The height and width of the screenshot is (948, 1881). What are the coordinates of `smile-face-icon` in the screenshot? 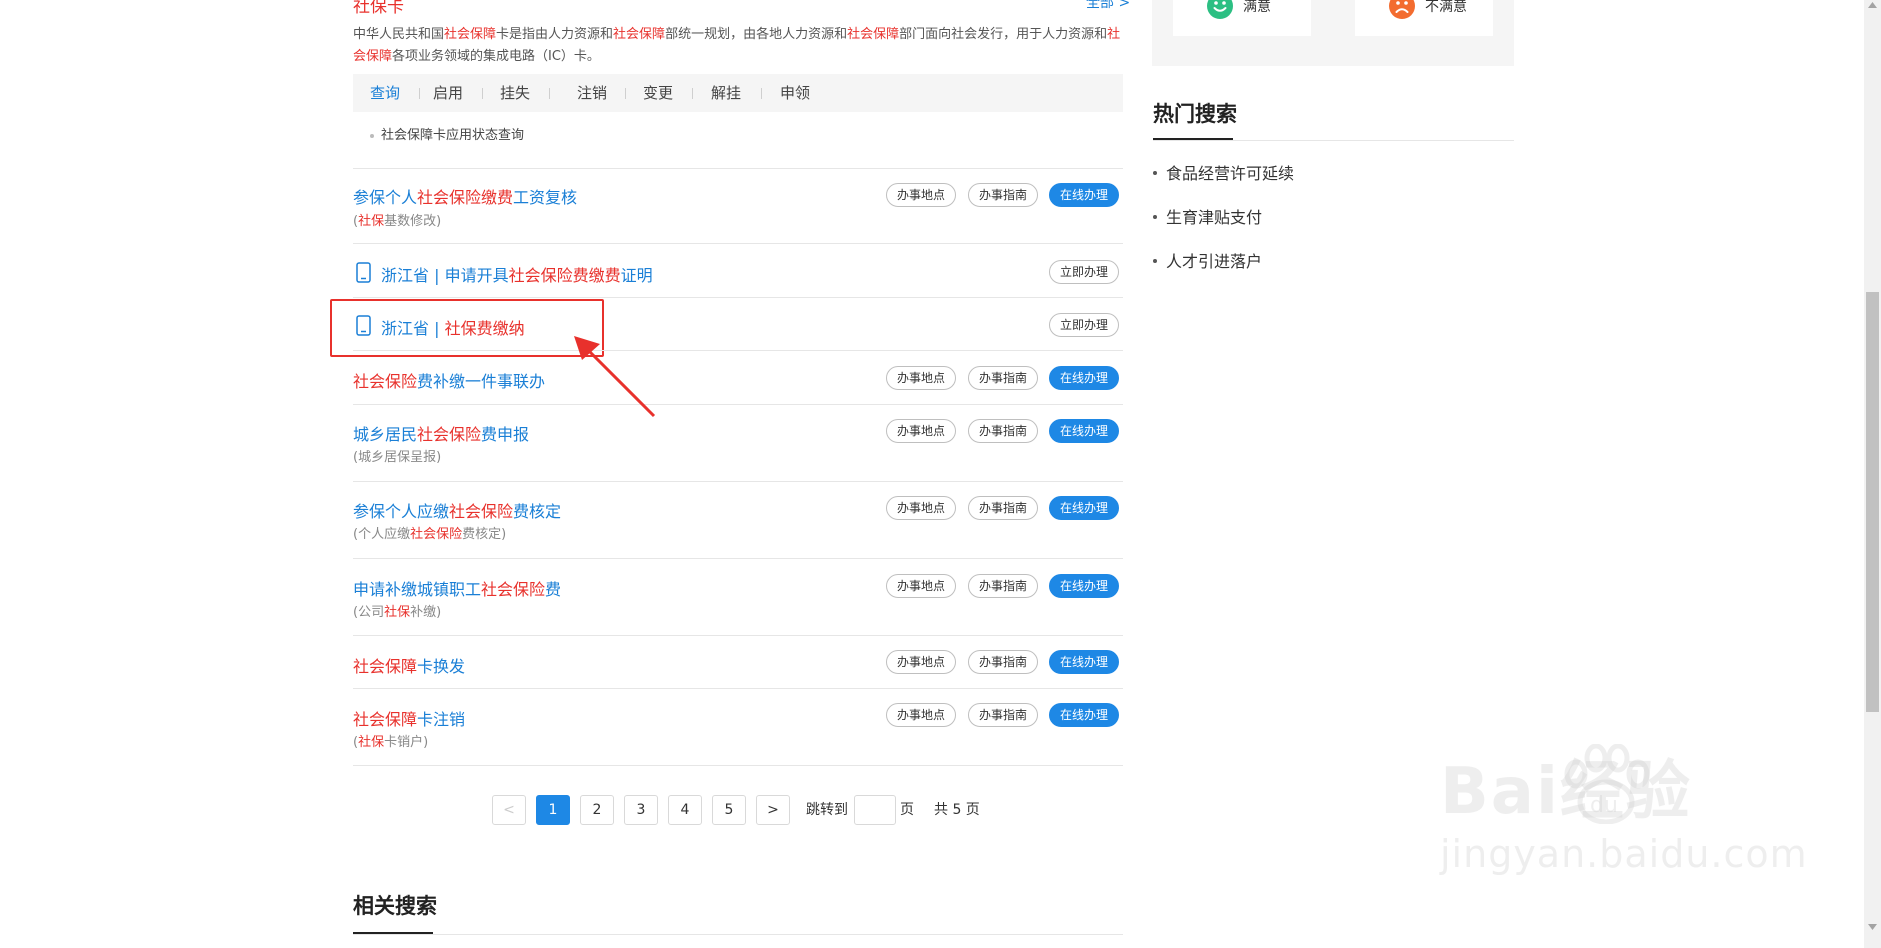 It's located at (1220, 9).